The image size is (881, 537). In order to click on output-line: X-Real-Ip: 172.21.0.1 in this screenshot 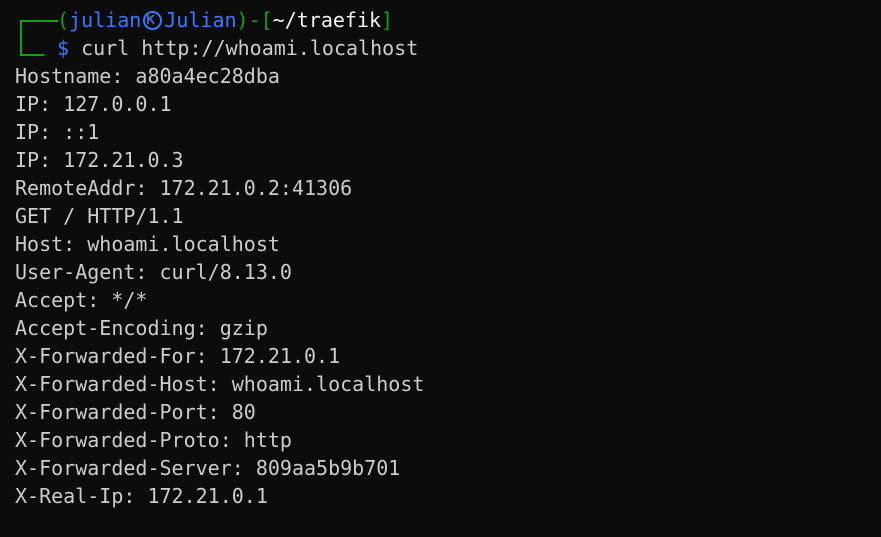, I will do `click(141, 496)`.